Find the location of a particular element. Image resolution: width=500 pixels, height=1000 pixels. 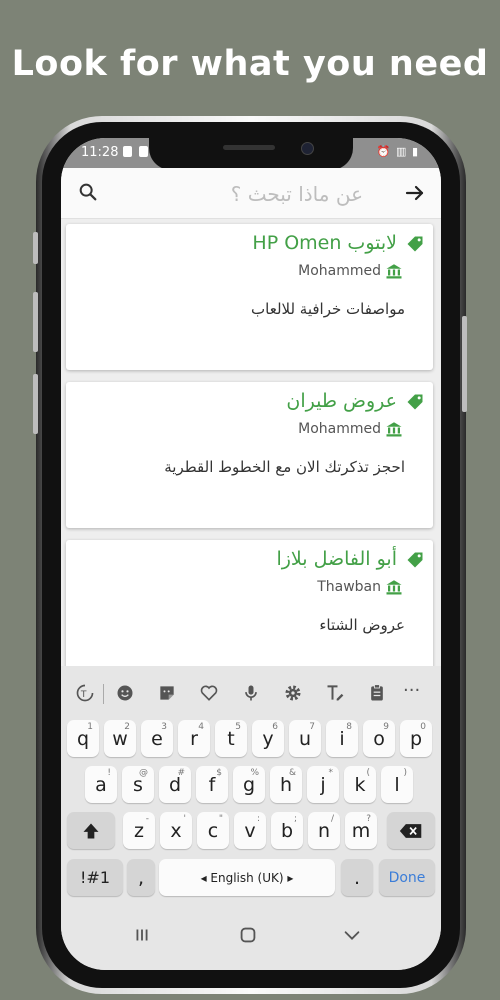

power-button is located at coordinates (464, 364).